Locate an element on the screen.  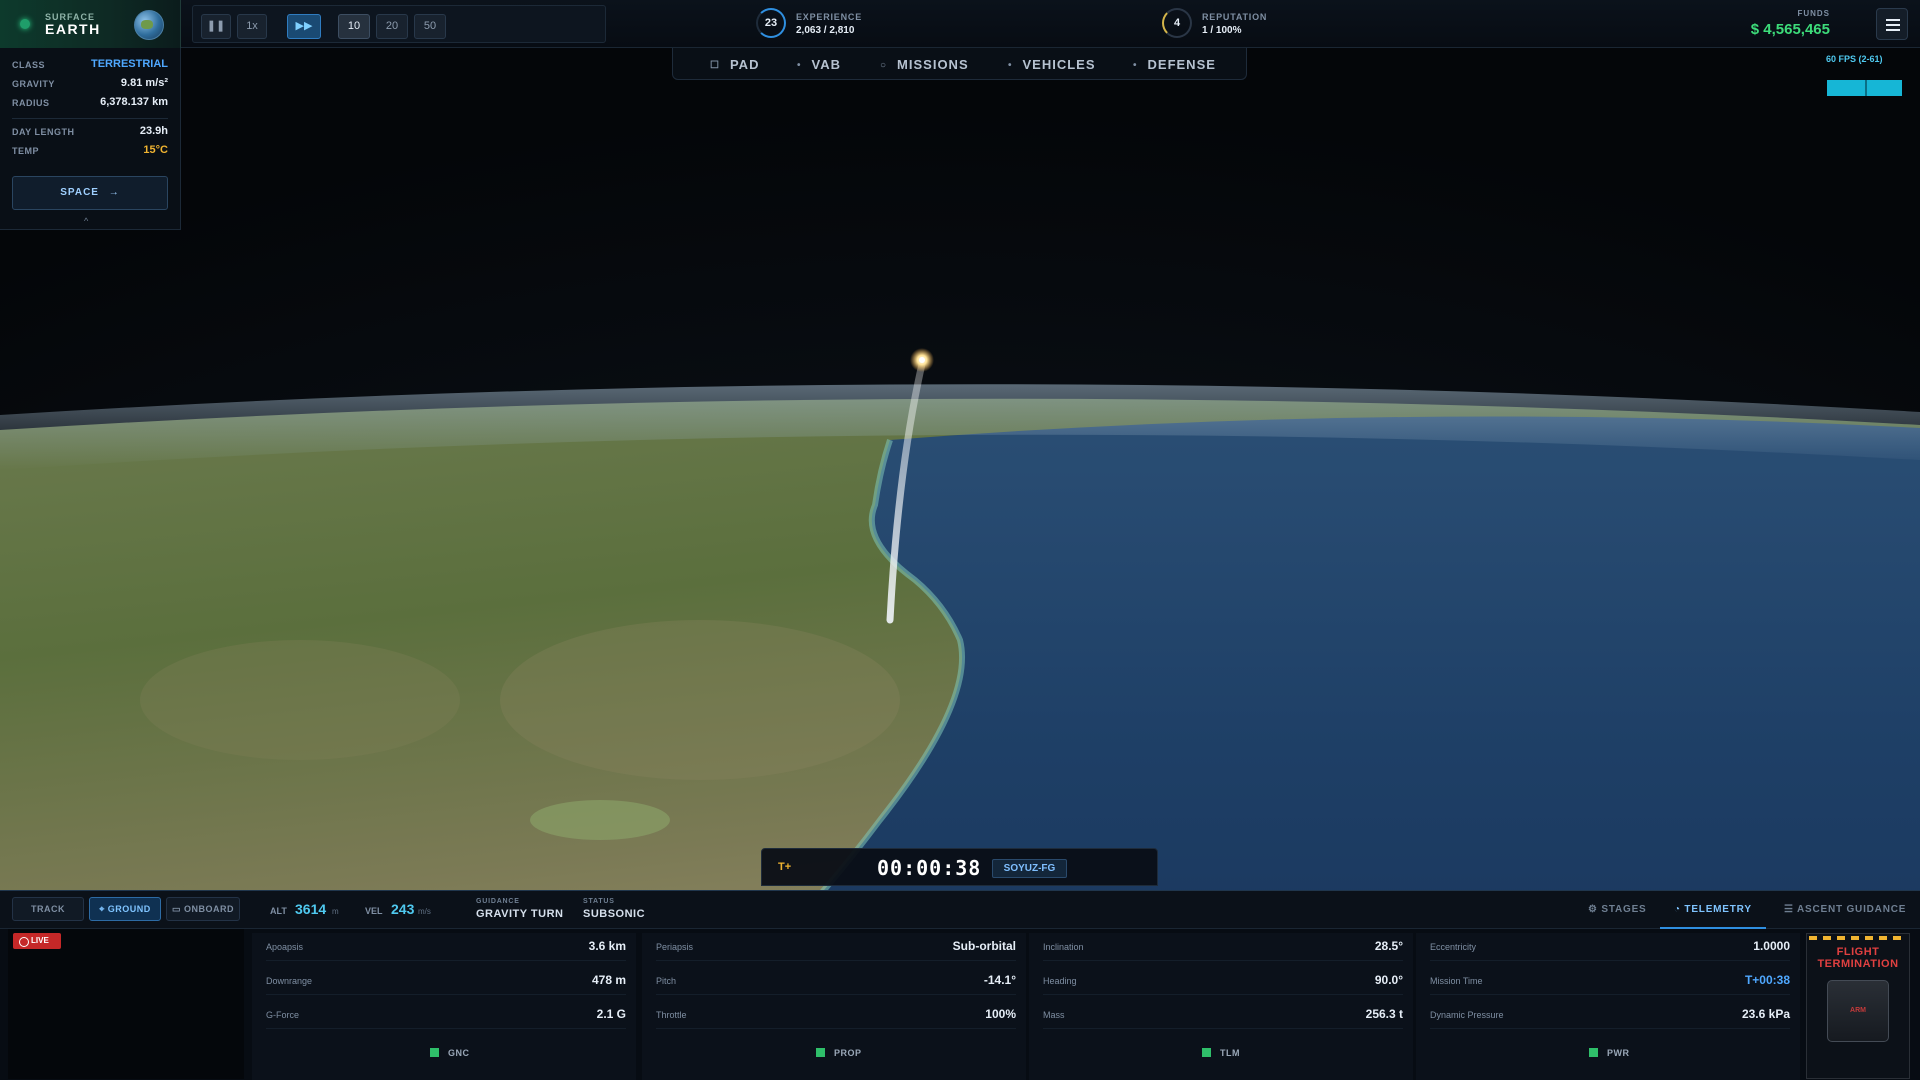
main-nav: ☐ PAD • VAB ○ MISSIONS • VEHICLES • DEFENSE is located at coordinates (959, 64).